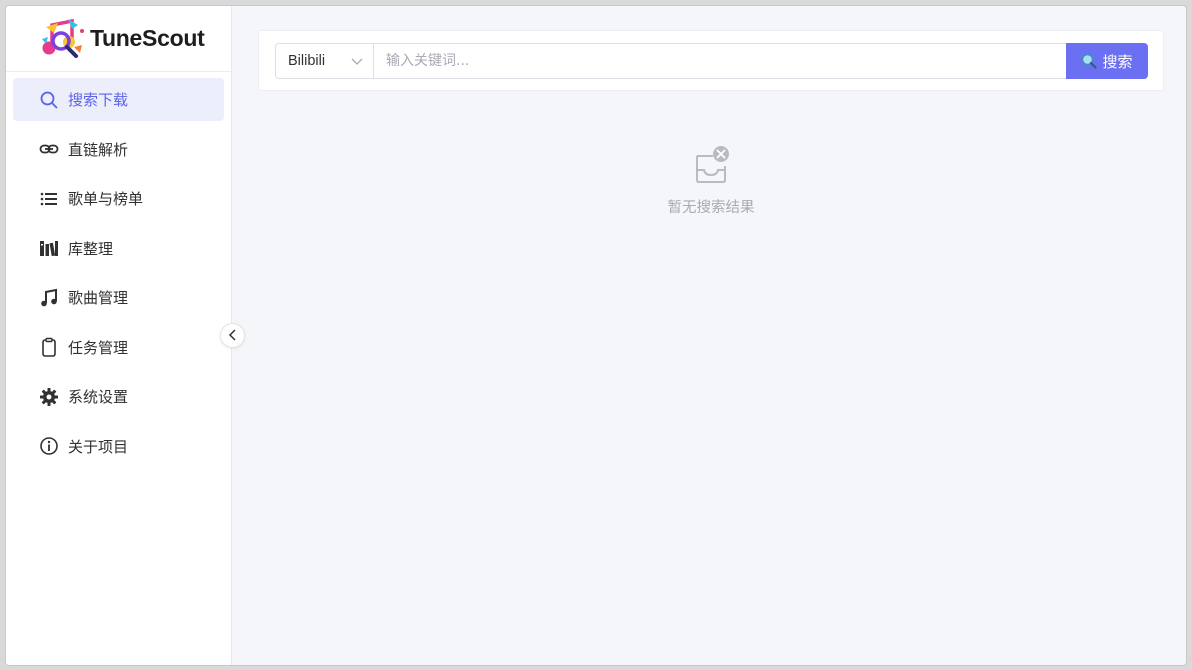 The height and width of the screenshot is (670, 1192). I want to click on search-button-label: 搜索, so click(1117, 62).